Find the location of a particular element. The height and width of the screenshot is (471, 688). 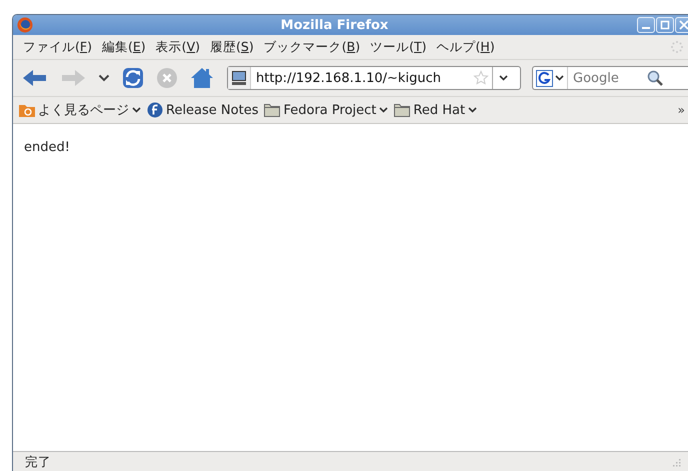

menu-item: ファイル(F) is located at coordinates (57, 47).